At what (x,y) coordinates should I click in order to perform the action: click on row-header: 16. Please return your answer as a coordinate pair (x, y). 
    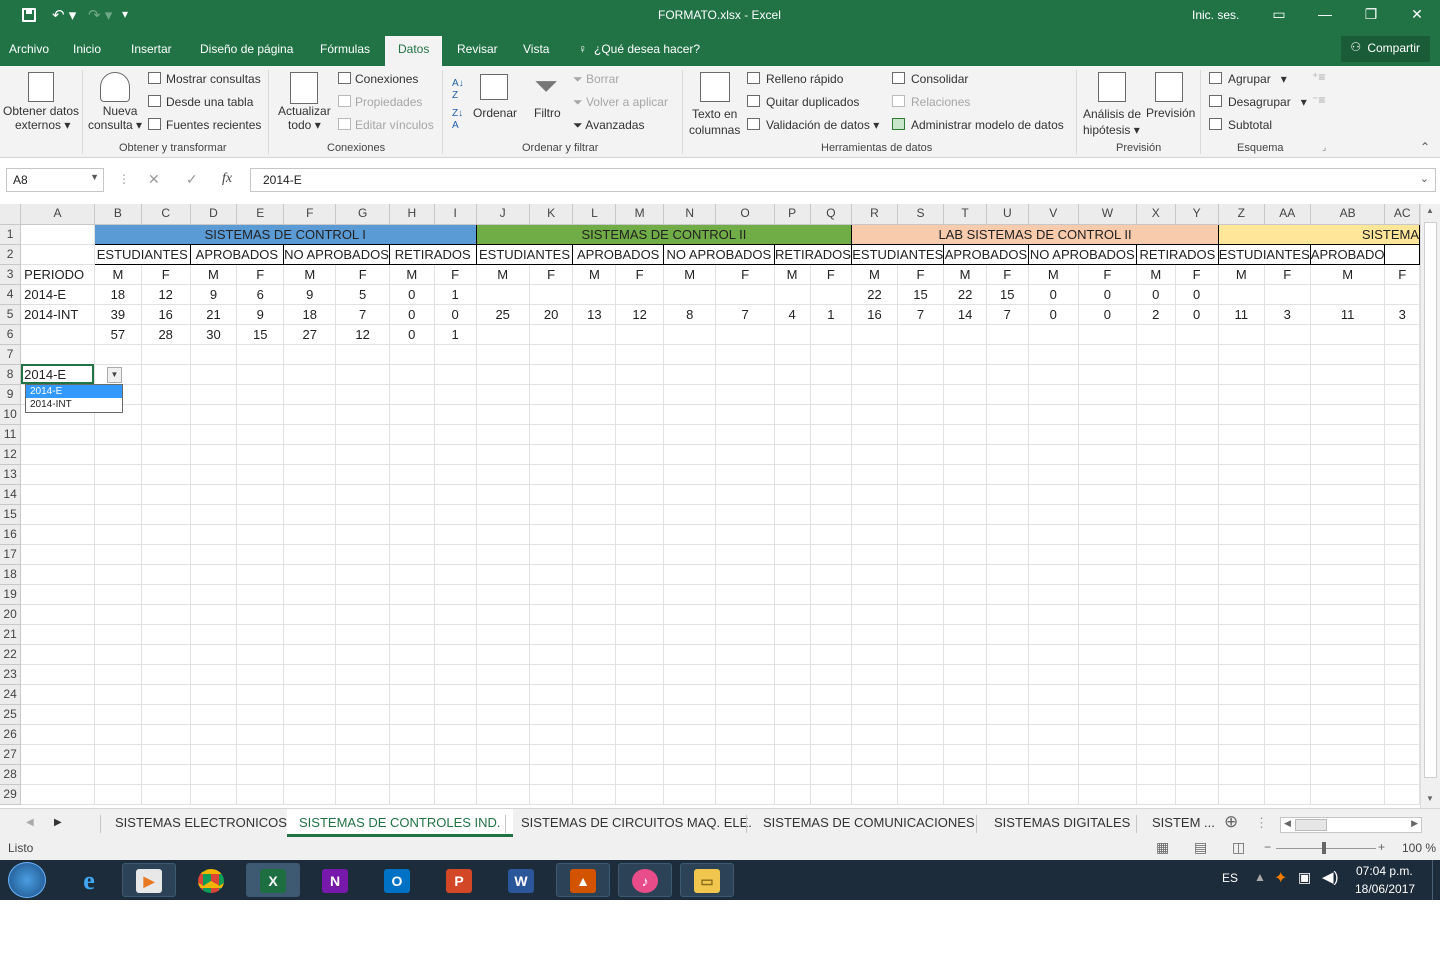
    Looking at the image, I should click on (11, 534).